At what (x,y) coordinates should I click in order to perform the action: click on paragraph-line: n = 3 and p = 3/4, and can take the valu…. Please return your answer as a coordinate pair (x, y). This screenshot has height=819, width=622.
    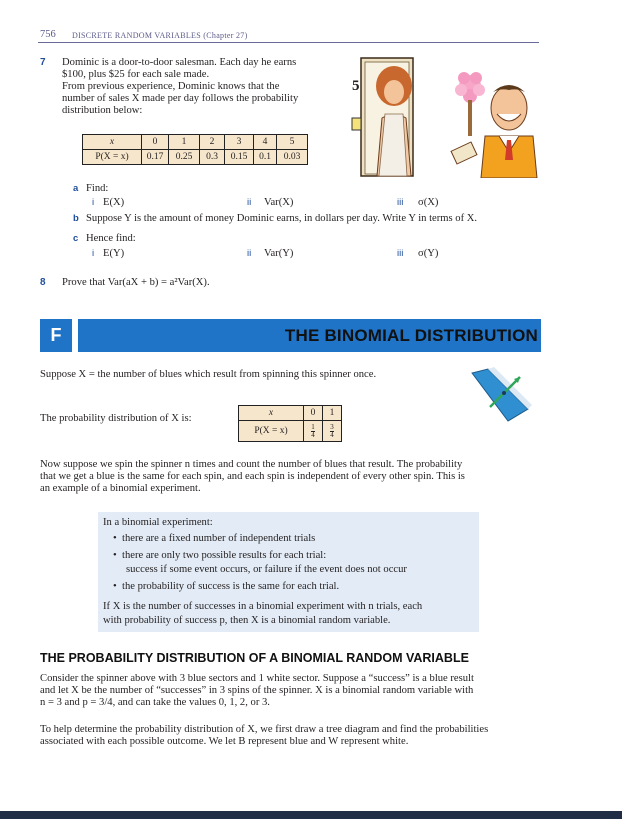
    Looking at the image, I should click on (155, 702).